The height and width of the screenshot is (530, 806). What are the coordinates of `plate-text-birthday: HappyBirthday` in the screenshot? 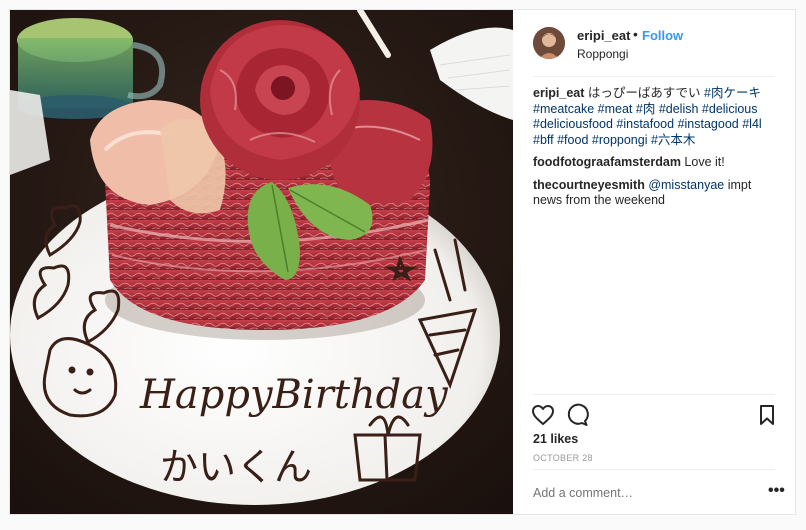 It's located at (294, 395).